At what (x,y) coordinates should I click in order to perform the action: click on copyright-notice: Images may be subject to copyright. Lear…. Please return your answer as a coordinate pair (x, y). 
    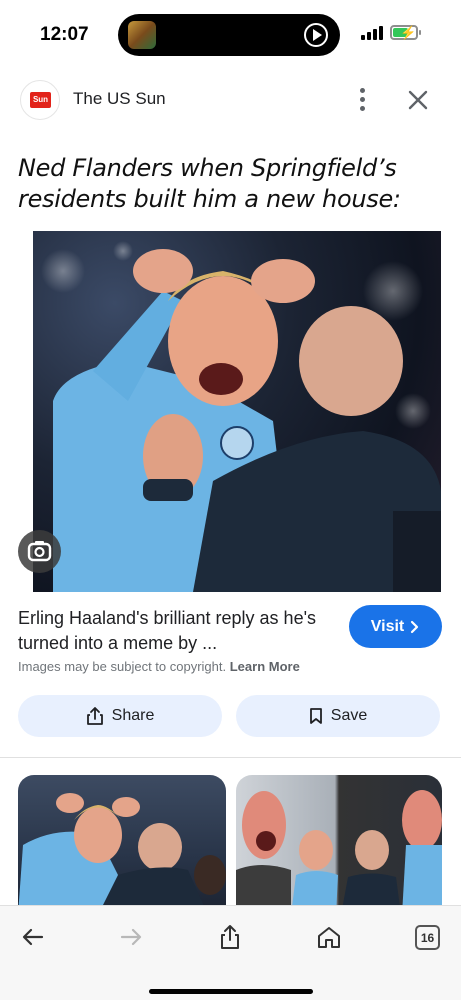
    Looking at the image, I should click on (159, 666).